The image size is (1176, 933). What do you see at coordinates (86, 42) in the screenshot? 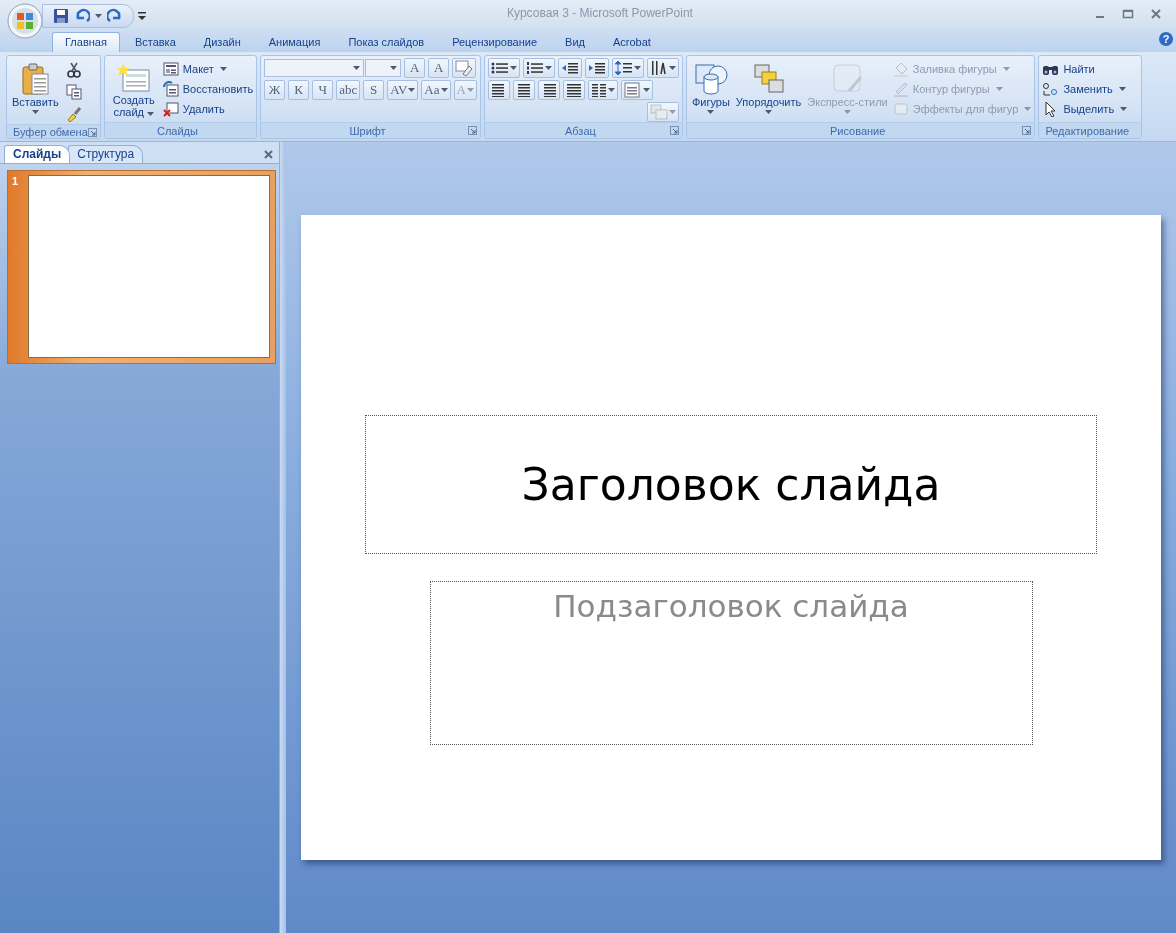
I see `ribbon-tab: Главная` at bounding box center [86, 42].